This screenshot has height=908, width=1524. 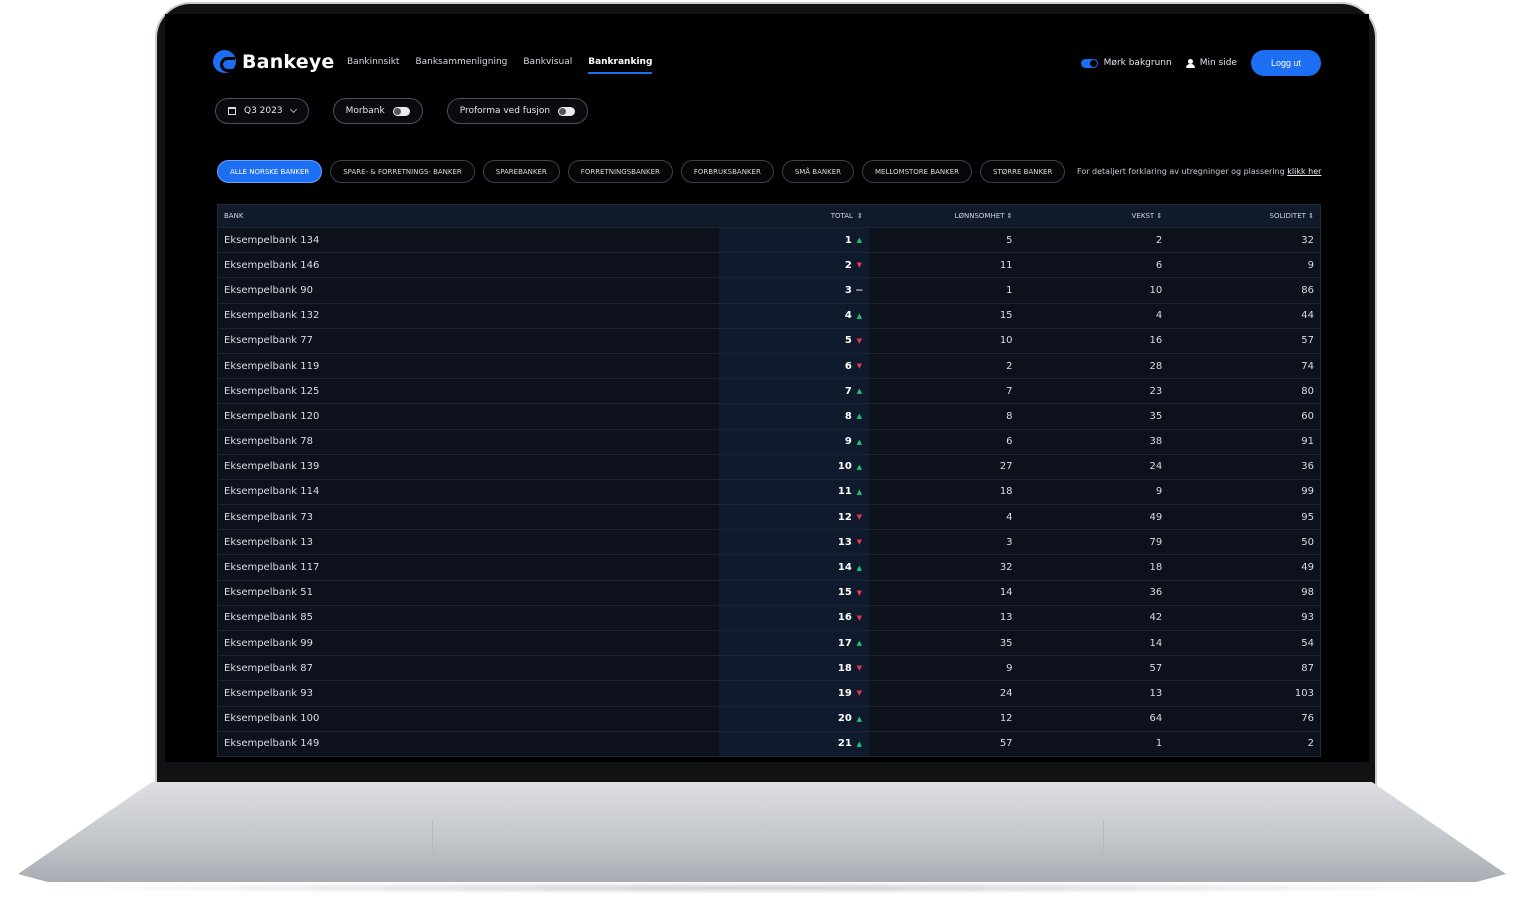 I want to click on table-row: Eksempelbank 87 18 ▼ 9 57 87, so click(x=769, y=668).